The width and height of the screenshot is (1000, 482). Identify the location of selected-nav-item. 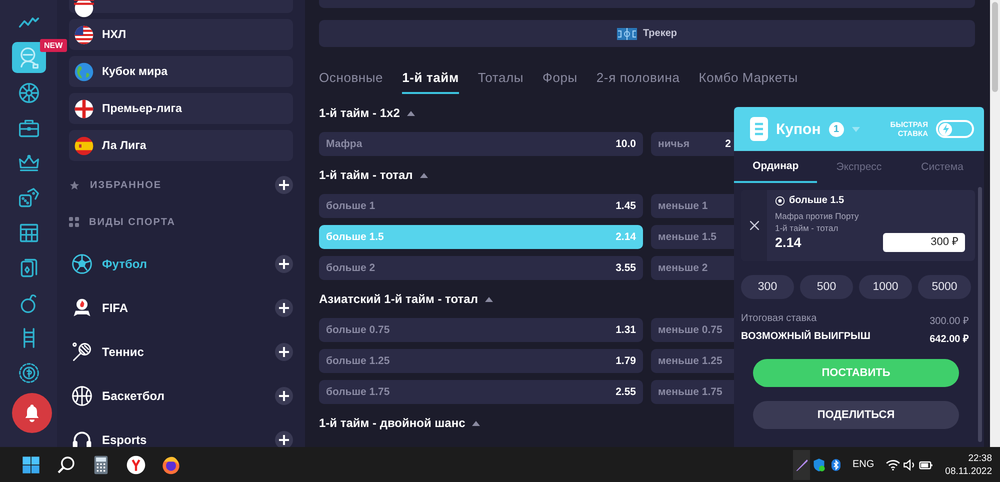
(29, 57).